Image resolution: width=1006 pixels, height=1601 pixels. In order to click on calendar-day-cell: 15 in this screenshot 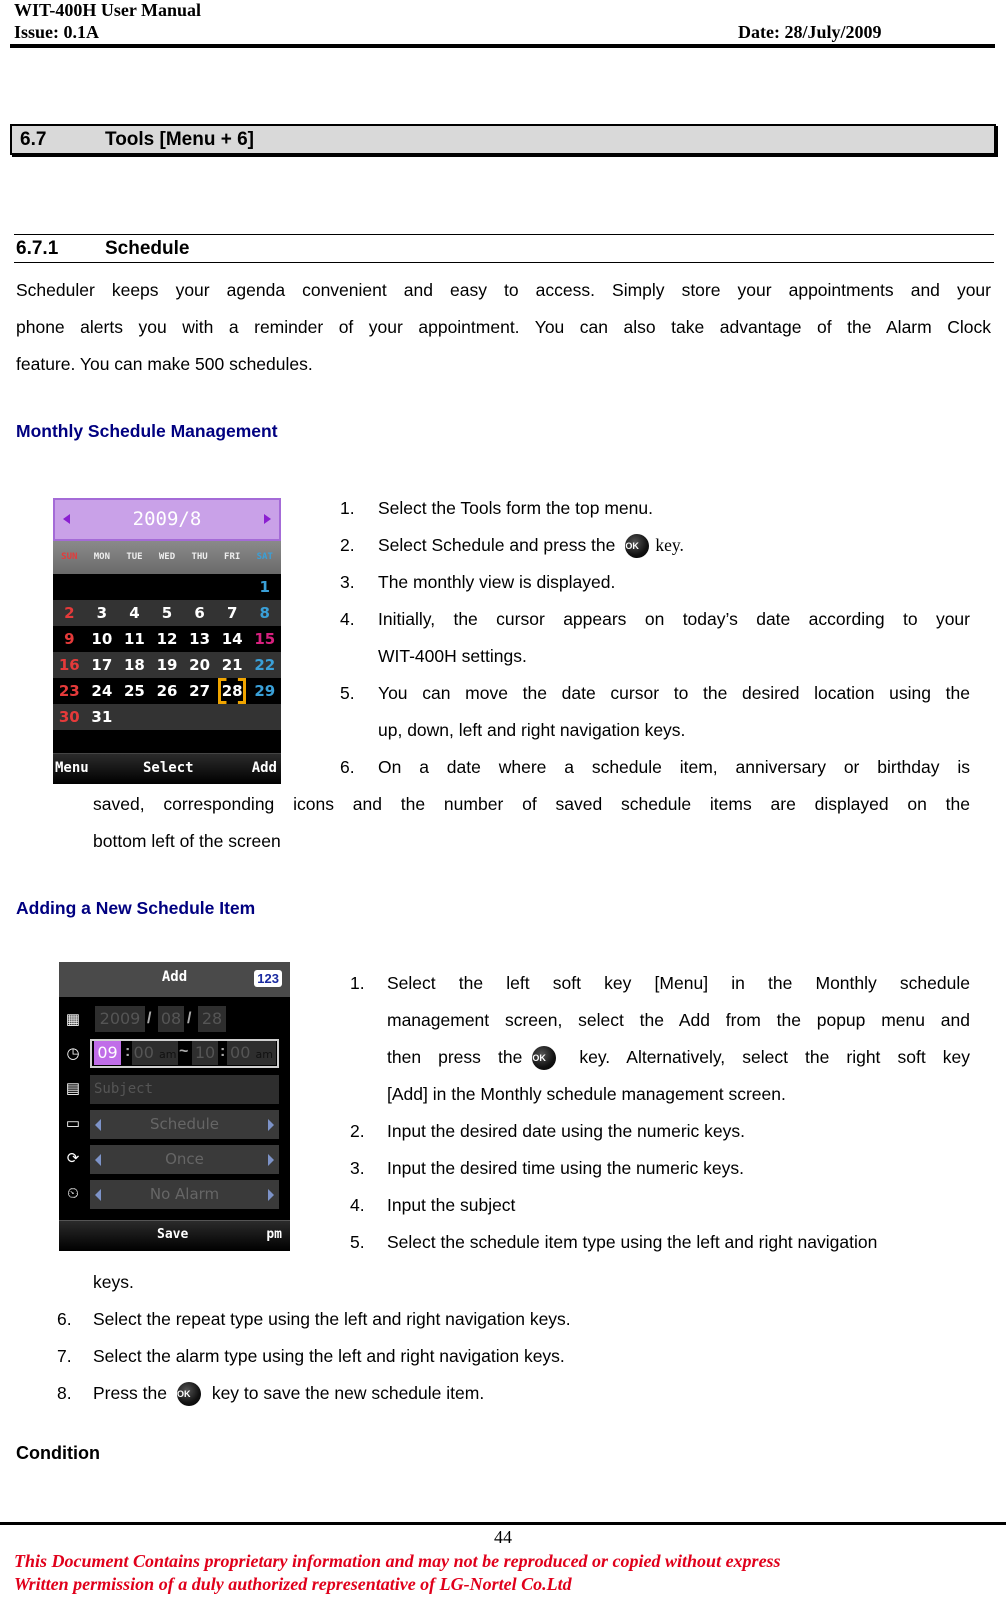, I will do `click(264, 639)`.